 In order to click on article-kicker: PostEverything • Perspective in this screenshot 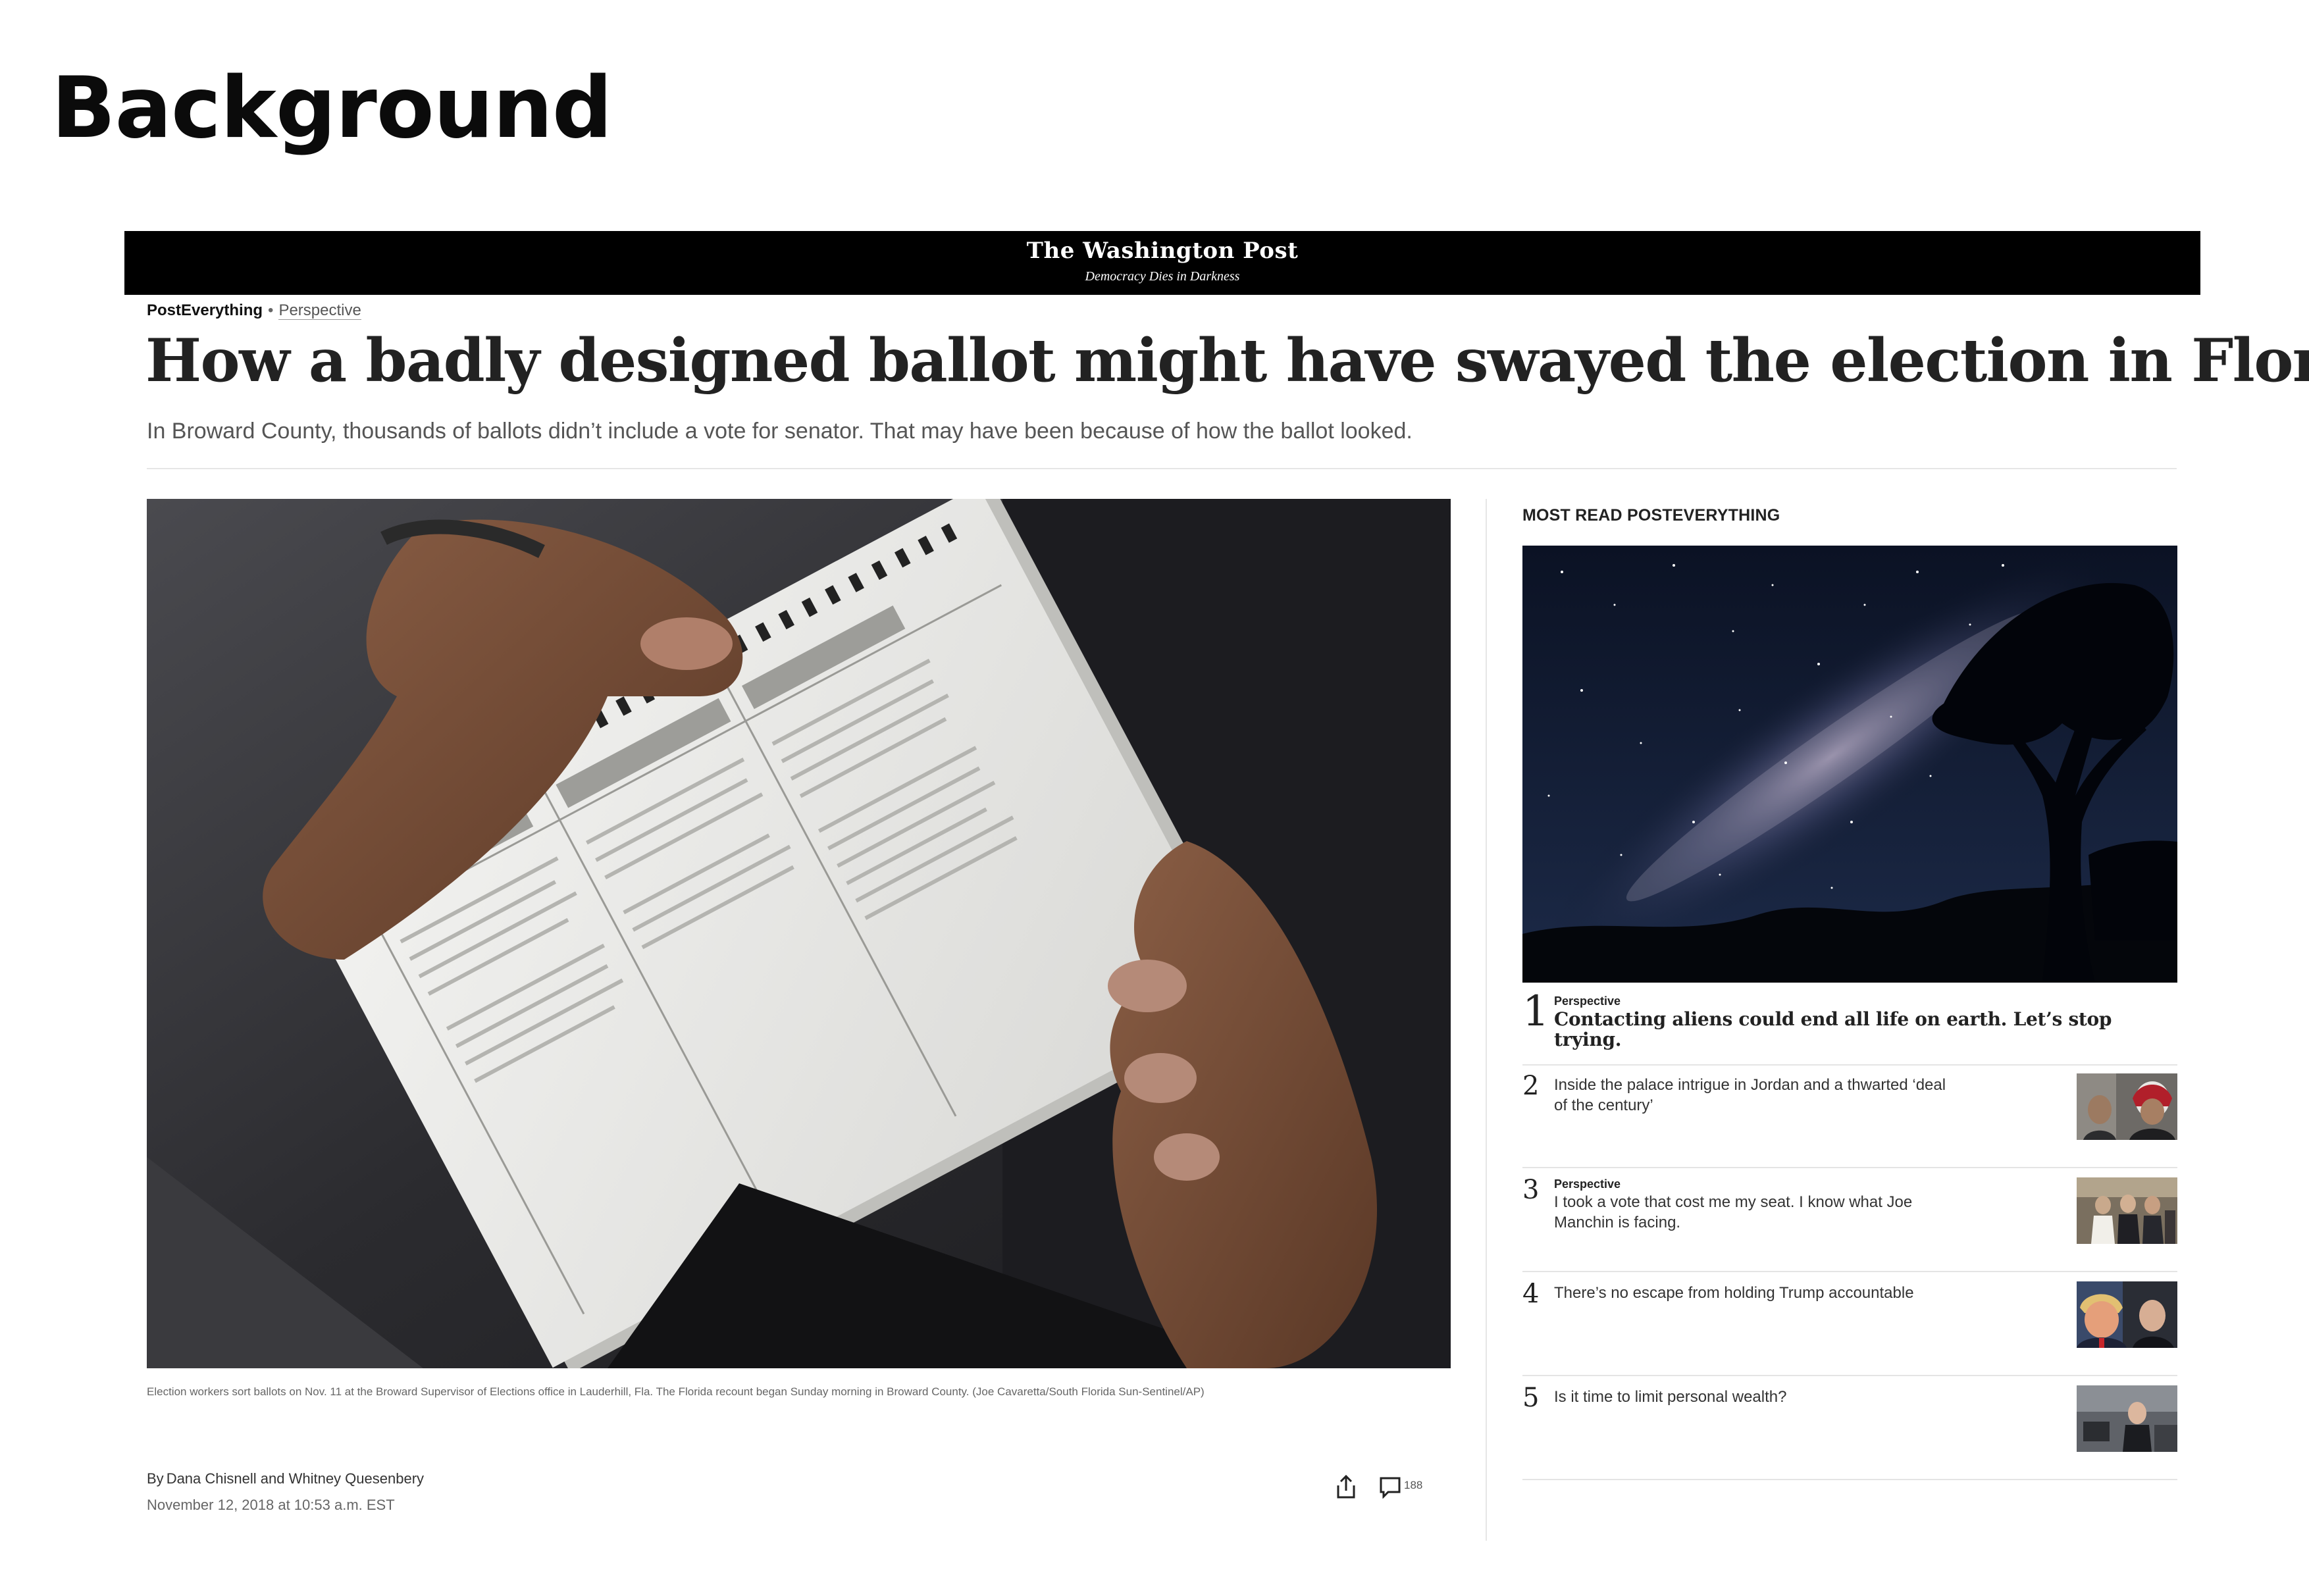, I will do `click(254, 310)`.